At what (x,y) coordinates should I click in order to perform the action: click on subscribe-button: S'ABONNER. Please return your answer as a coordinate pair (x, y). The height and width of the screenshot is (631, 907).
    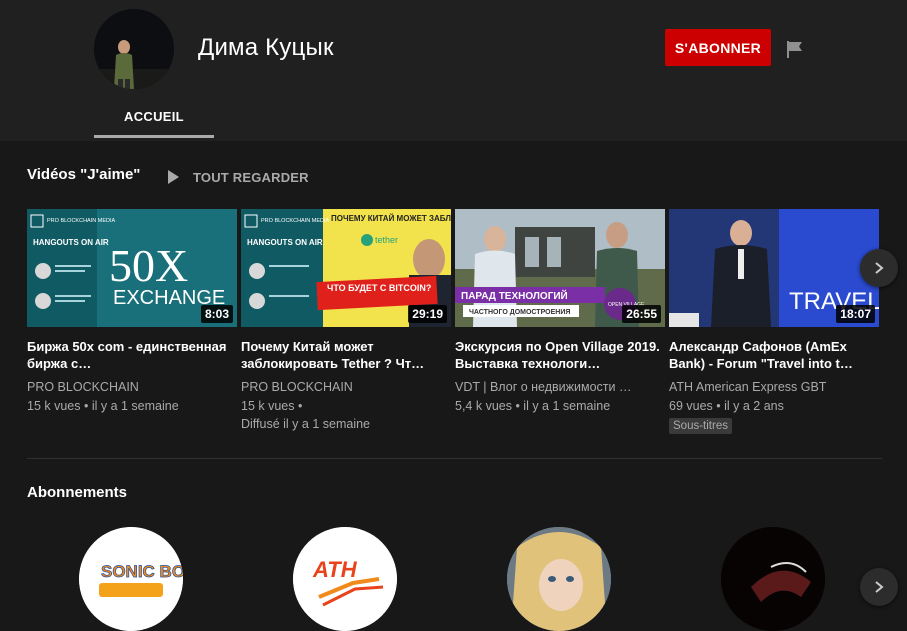
    Looking at the image, I should click on (718, 47).